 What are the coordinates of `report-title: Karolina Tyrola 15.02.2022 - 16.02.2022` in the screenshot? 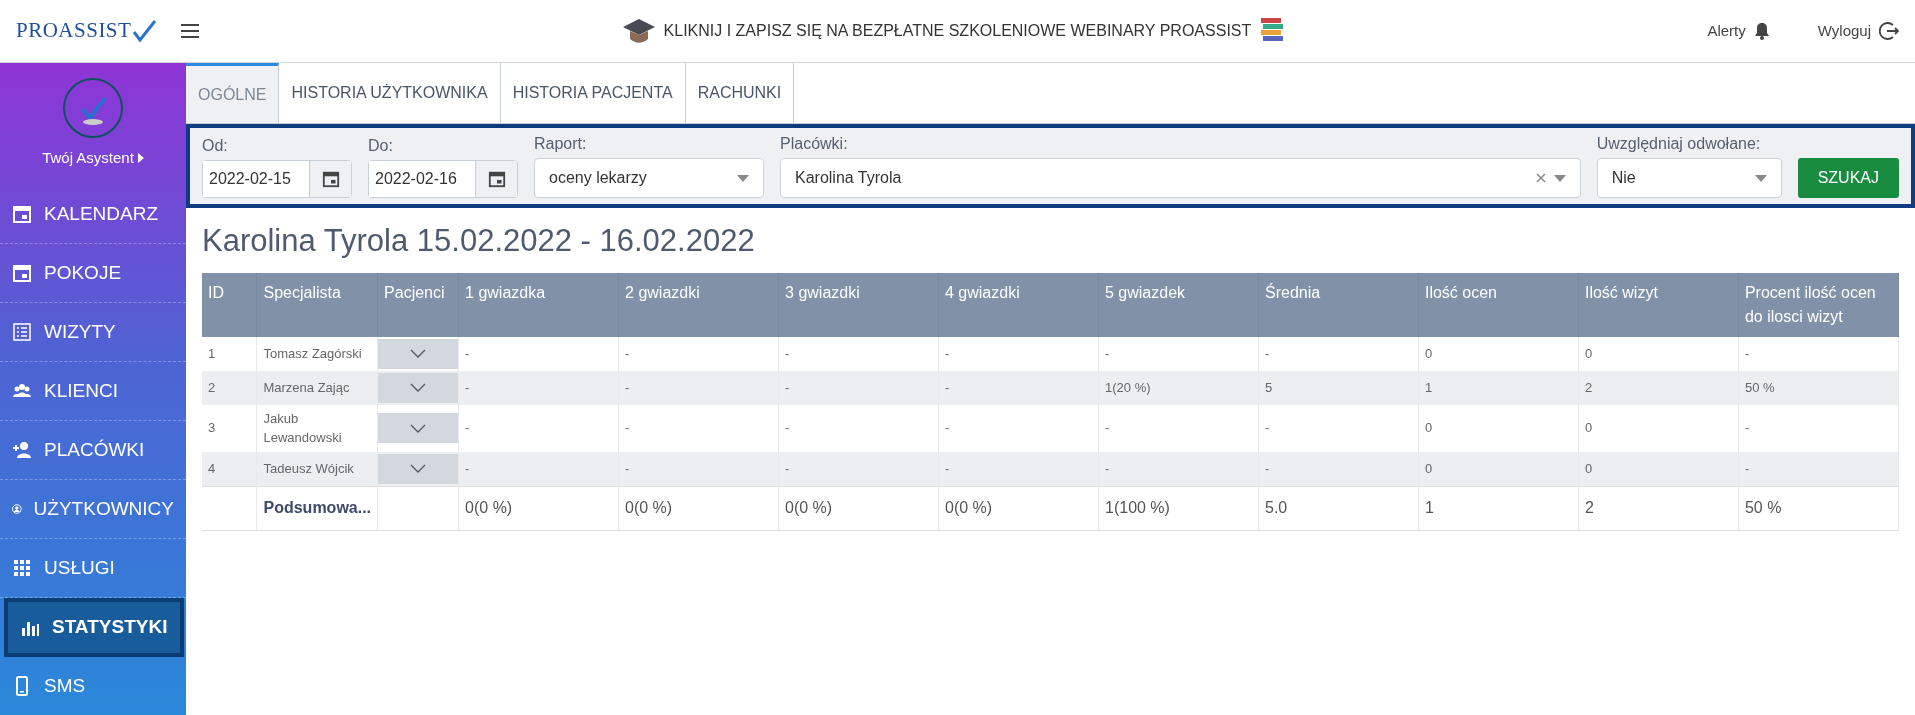 It's located at (479, 241).